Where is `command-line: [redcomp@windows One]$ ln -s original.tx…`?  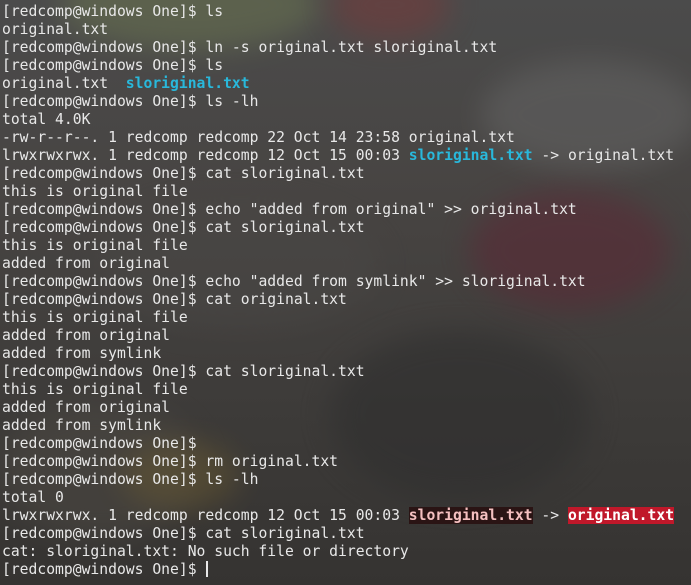 command-line: [redcomp@windows One]$ ln -s original.tx… is located at coordinates (346, 48).